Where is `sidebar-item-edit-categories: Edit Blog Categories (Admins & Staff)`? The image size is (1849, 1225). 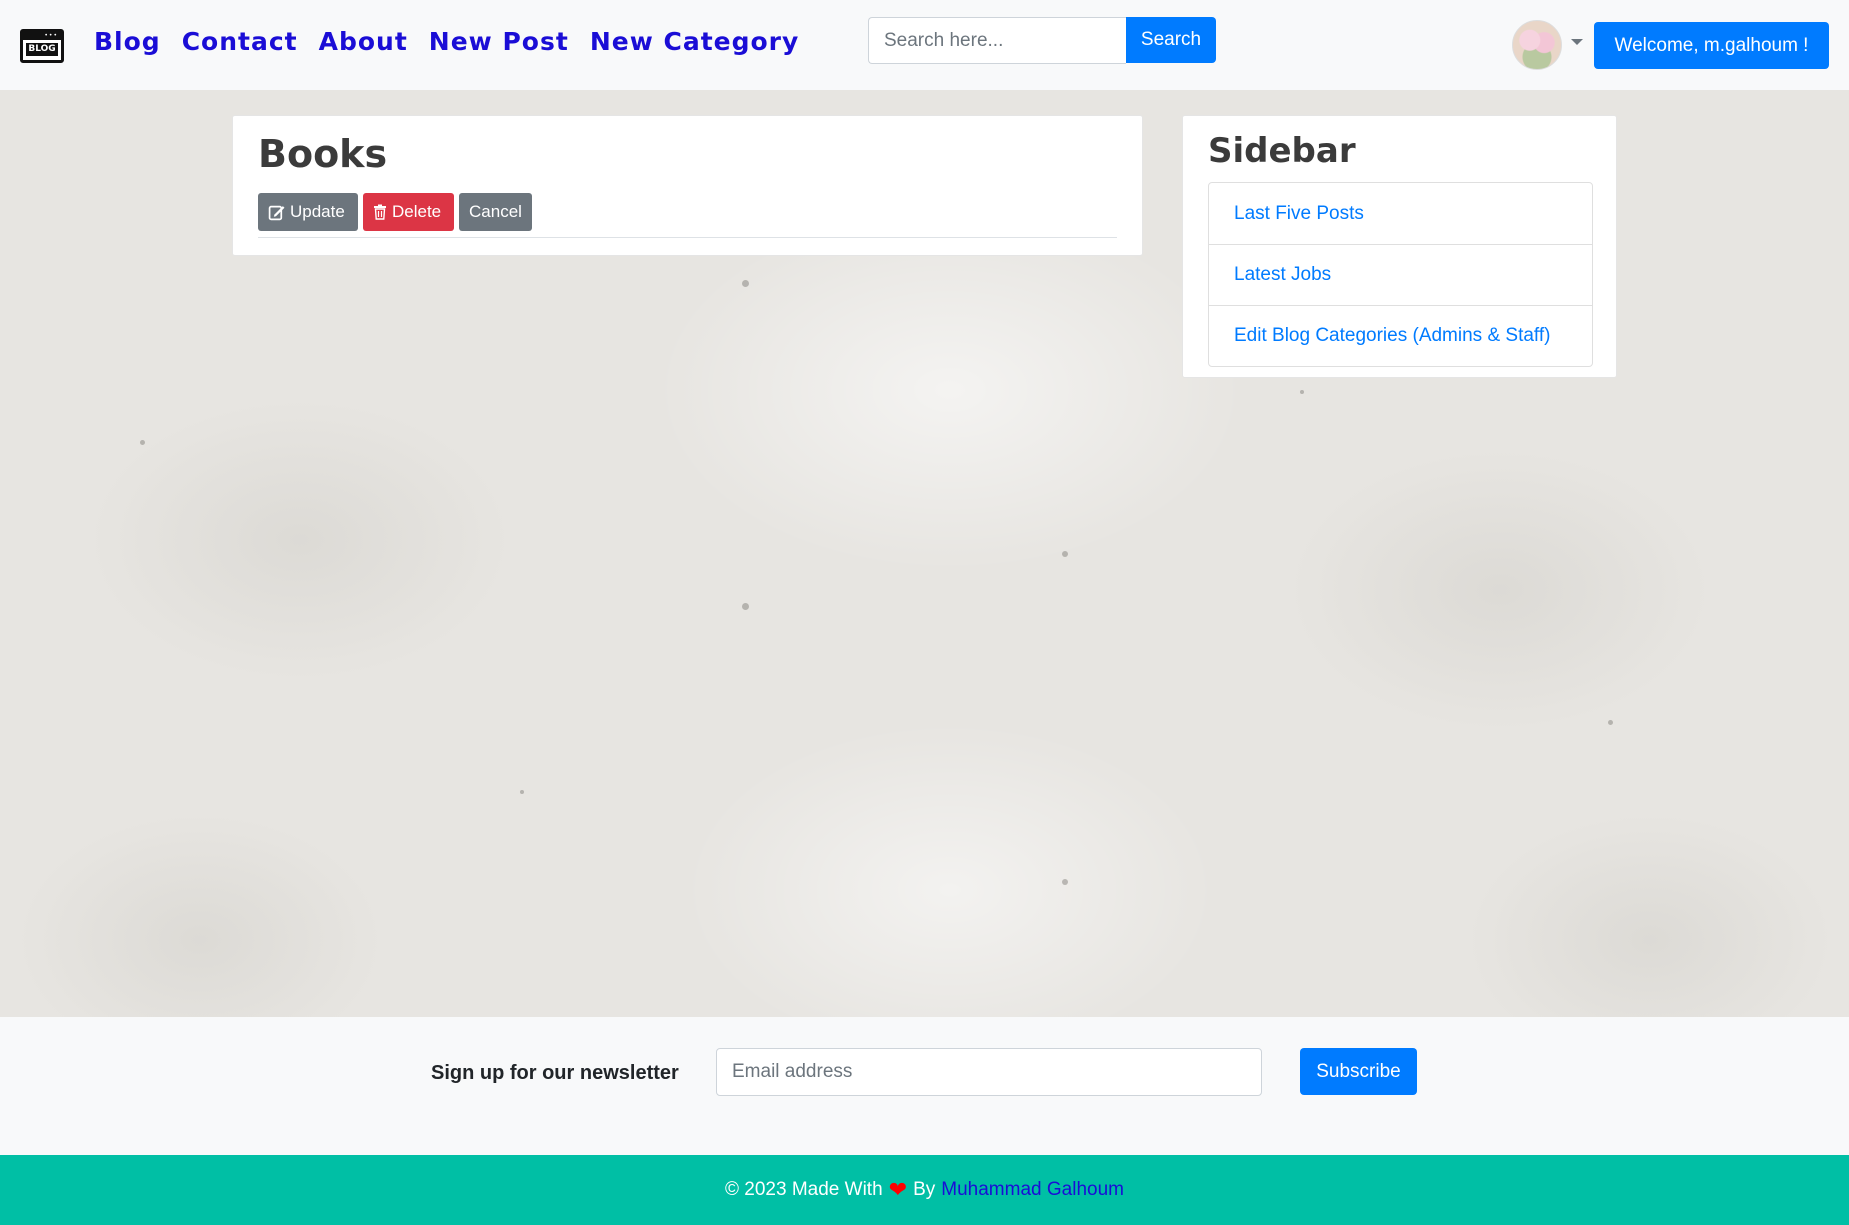
sidebar-item-edit-categories: Edit Blog Categories (Admins & Staff) is located at coordinates (1400, 335).